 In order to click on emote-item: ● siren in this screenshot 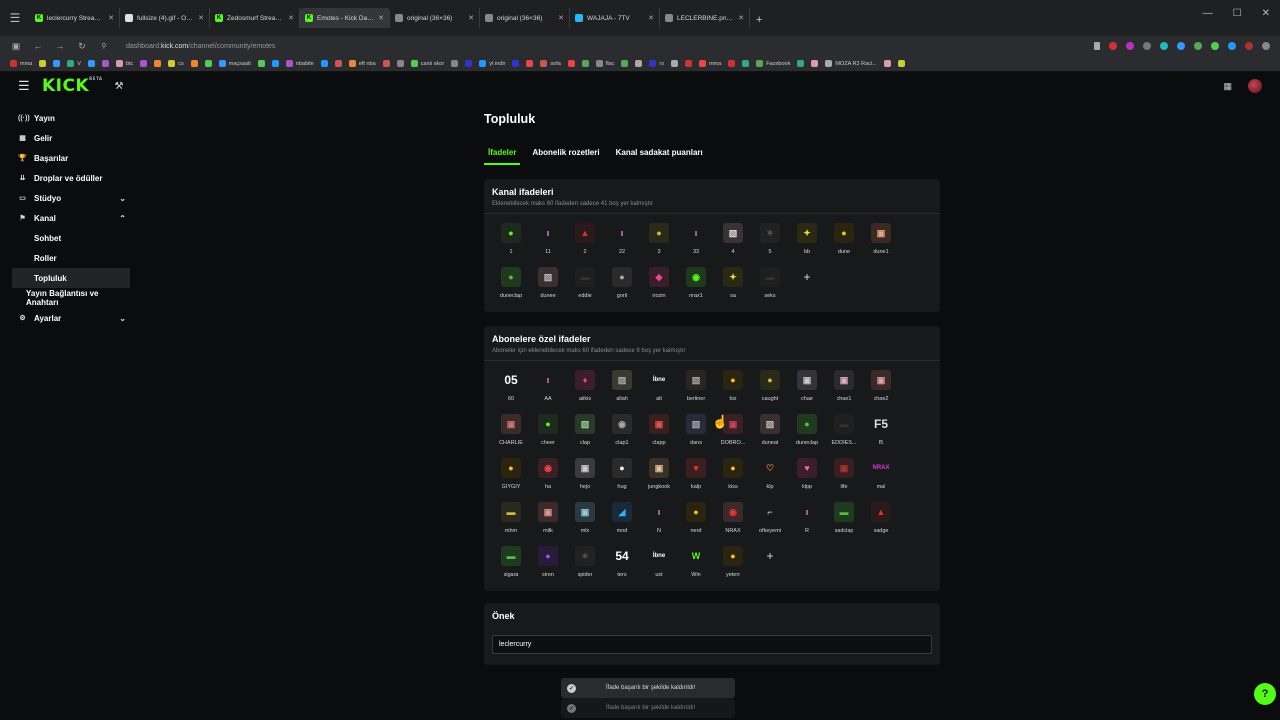, I will do `click(548, 567)`.